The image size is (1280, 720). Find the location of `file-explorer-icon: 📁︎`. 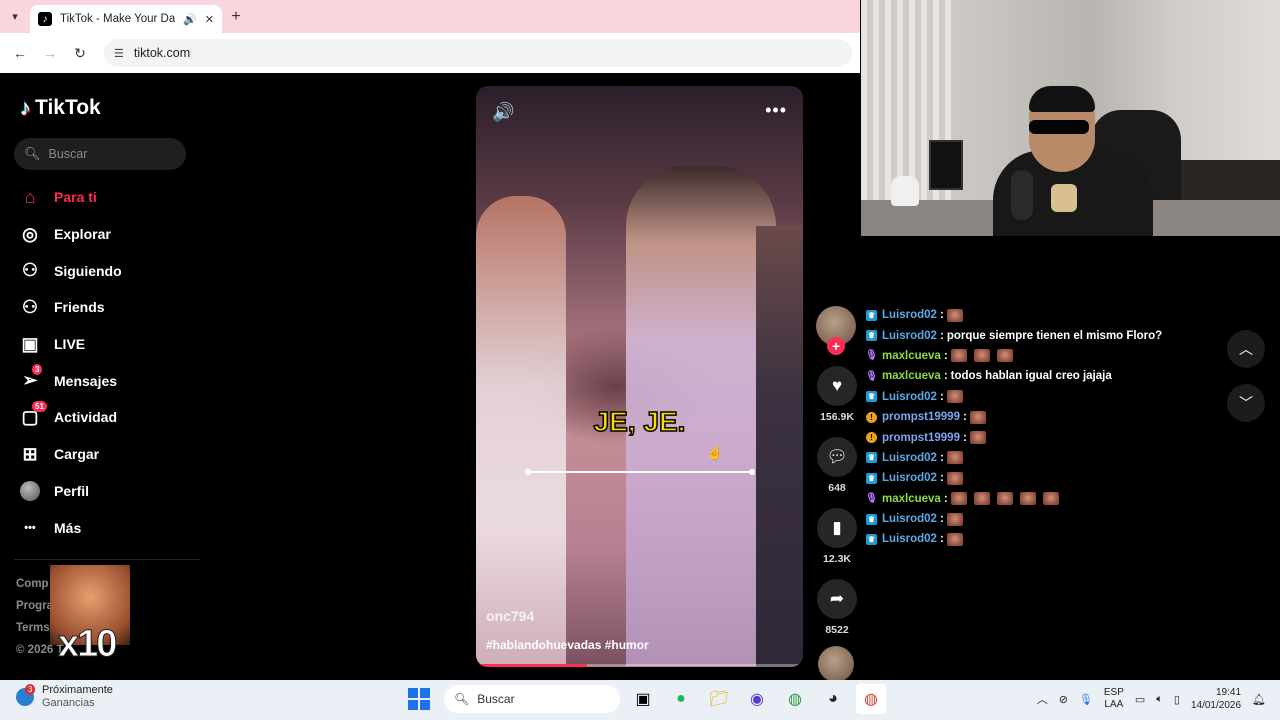

file-explorer-icon: 📁︎ is located at coordinates (719, 699).